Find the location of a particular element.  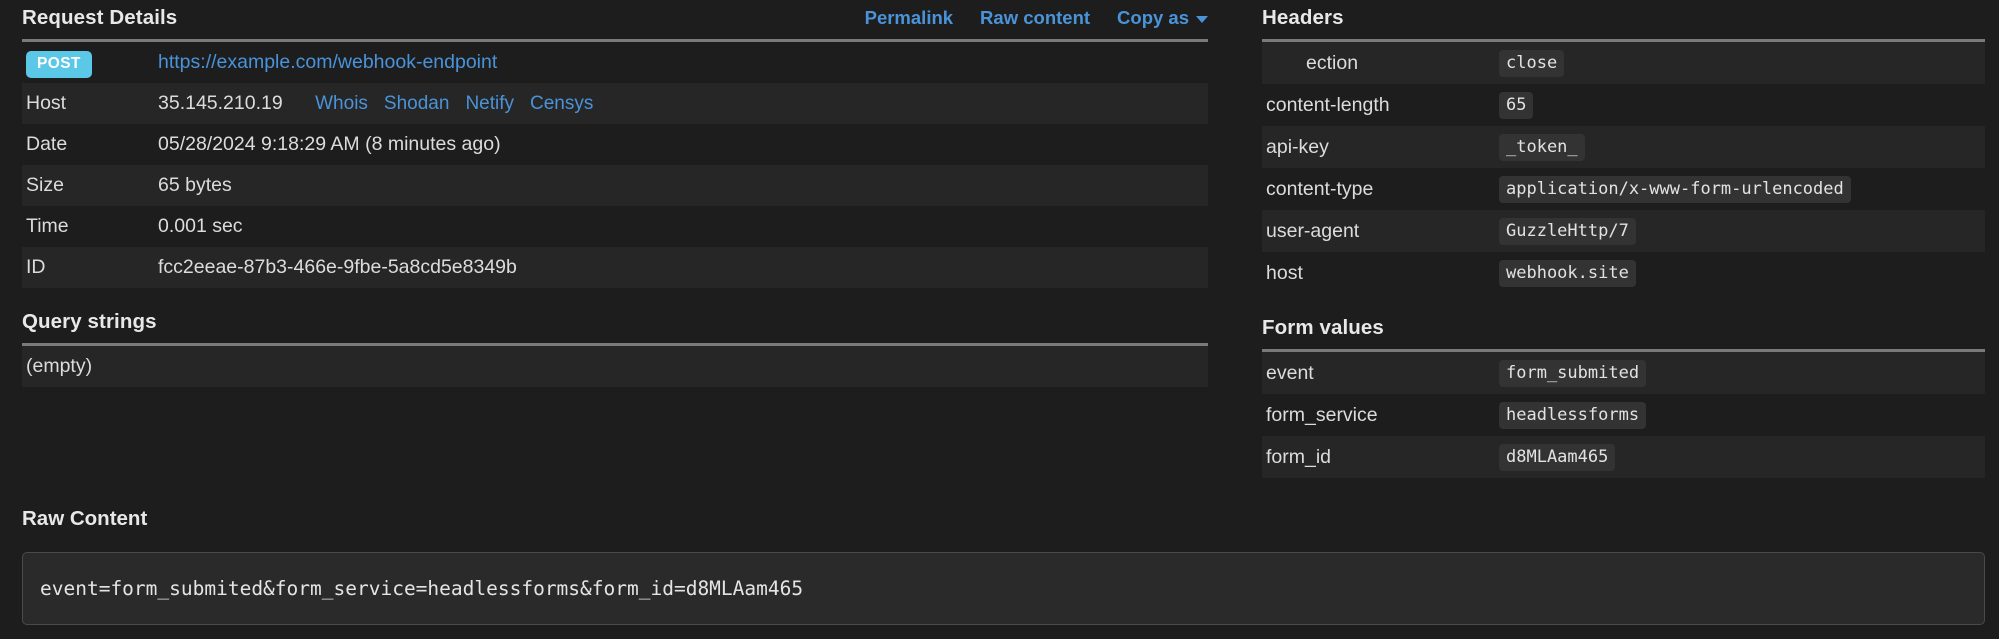

form-value-chip: headlessforms is located at coordinates (1573, 415).